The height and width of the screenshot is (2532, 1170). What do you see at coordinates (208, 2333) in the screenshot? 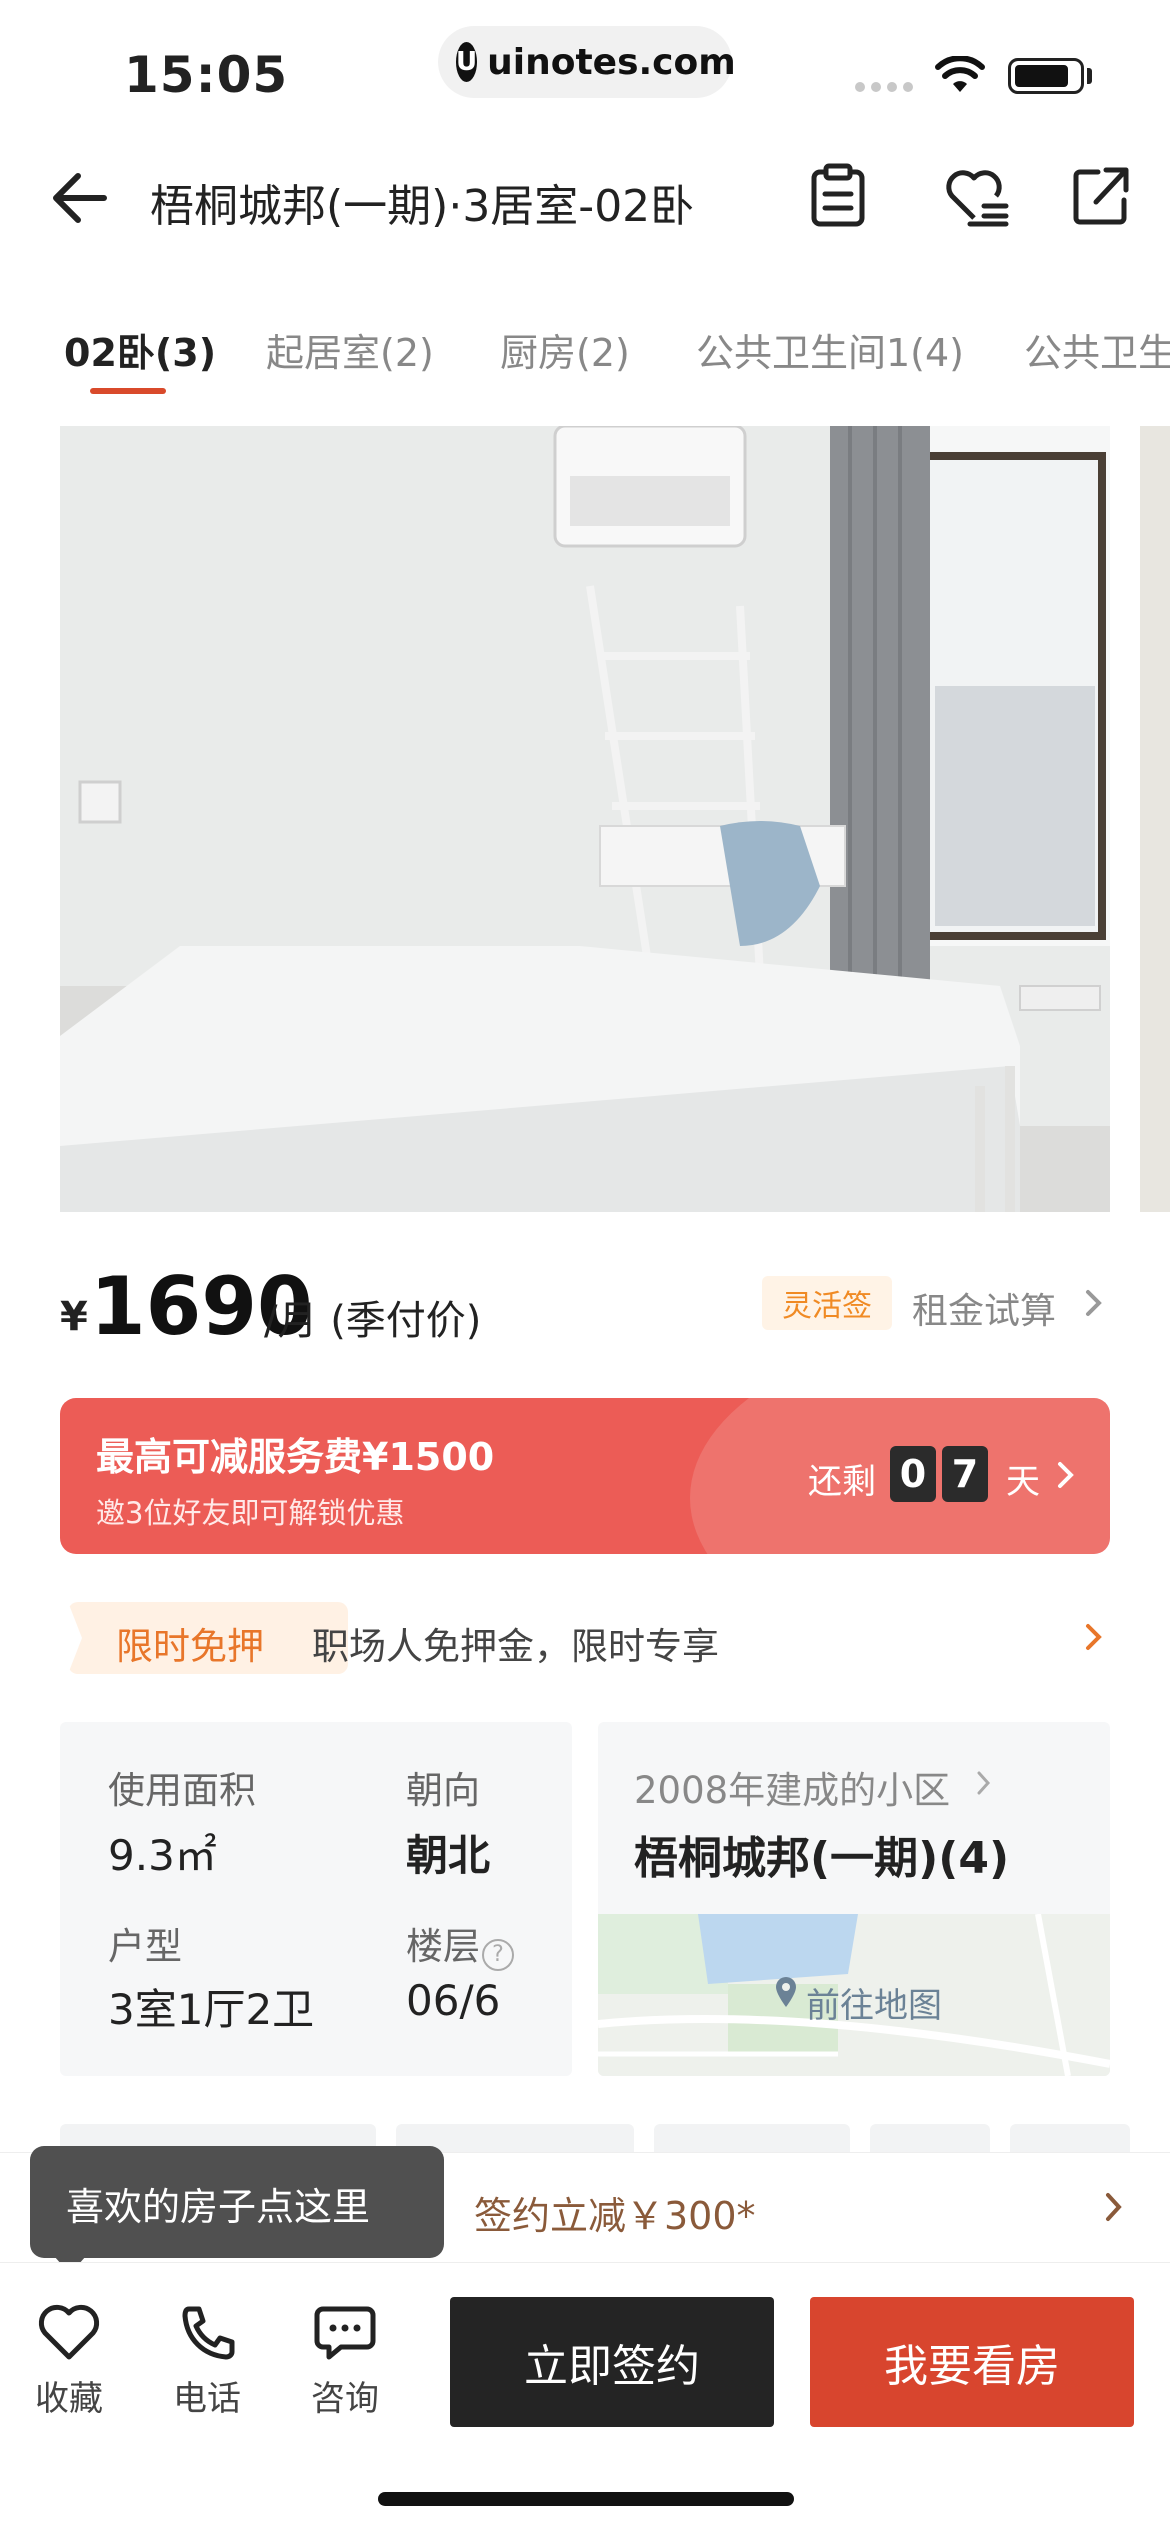
I see `phone-icon` at bounding box center [208, 2333].